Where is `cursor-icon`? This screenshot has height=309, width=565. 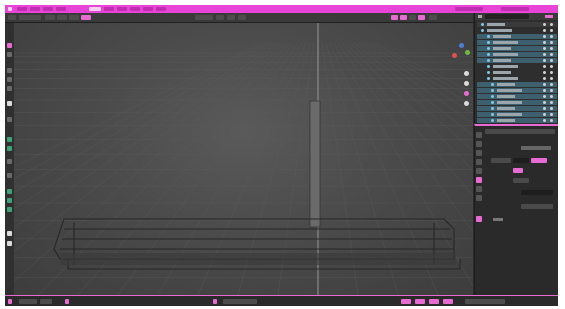
cursor-icon is located at coordinates (9, 54).